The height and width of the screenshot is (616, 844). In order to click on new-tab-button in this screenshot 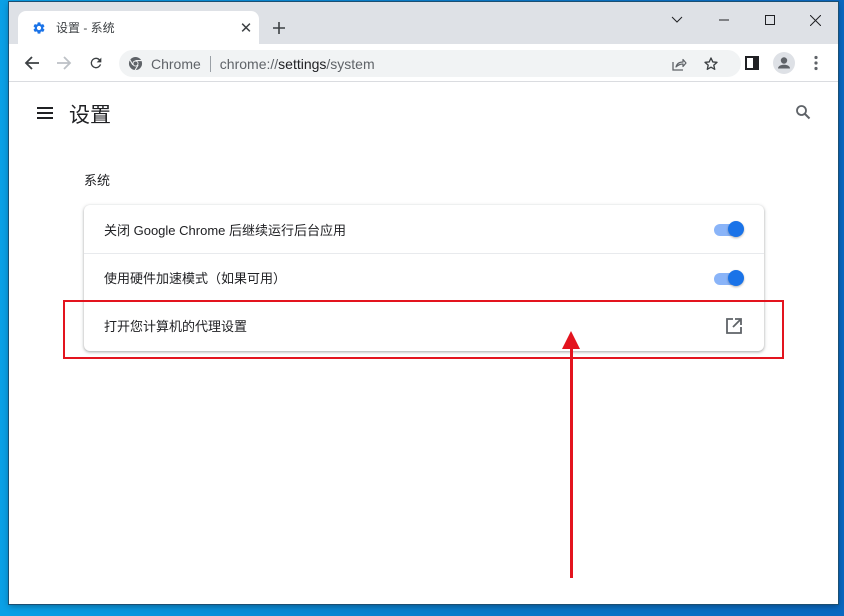, I will do `click(279, 28)`.